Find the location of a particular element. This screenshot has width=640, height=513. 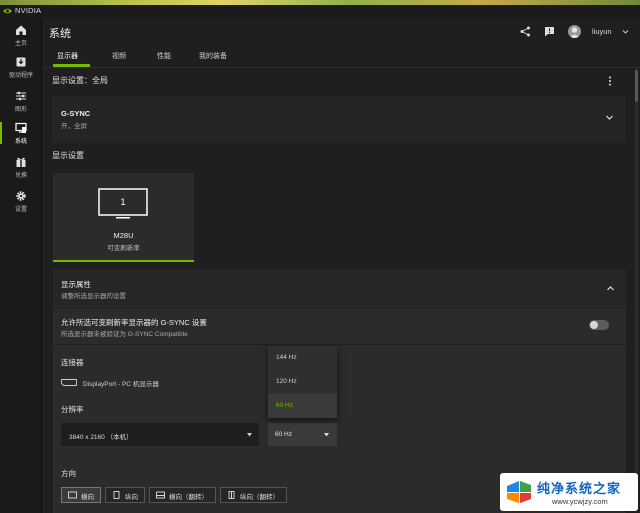

resolution-value: 3840 x 2160 （本机） is located at coordinates (101, 437).